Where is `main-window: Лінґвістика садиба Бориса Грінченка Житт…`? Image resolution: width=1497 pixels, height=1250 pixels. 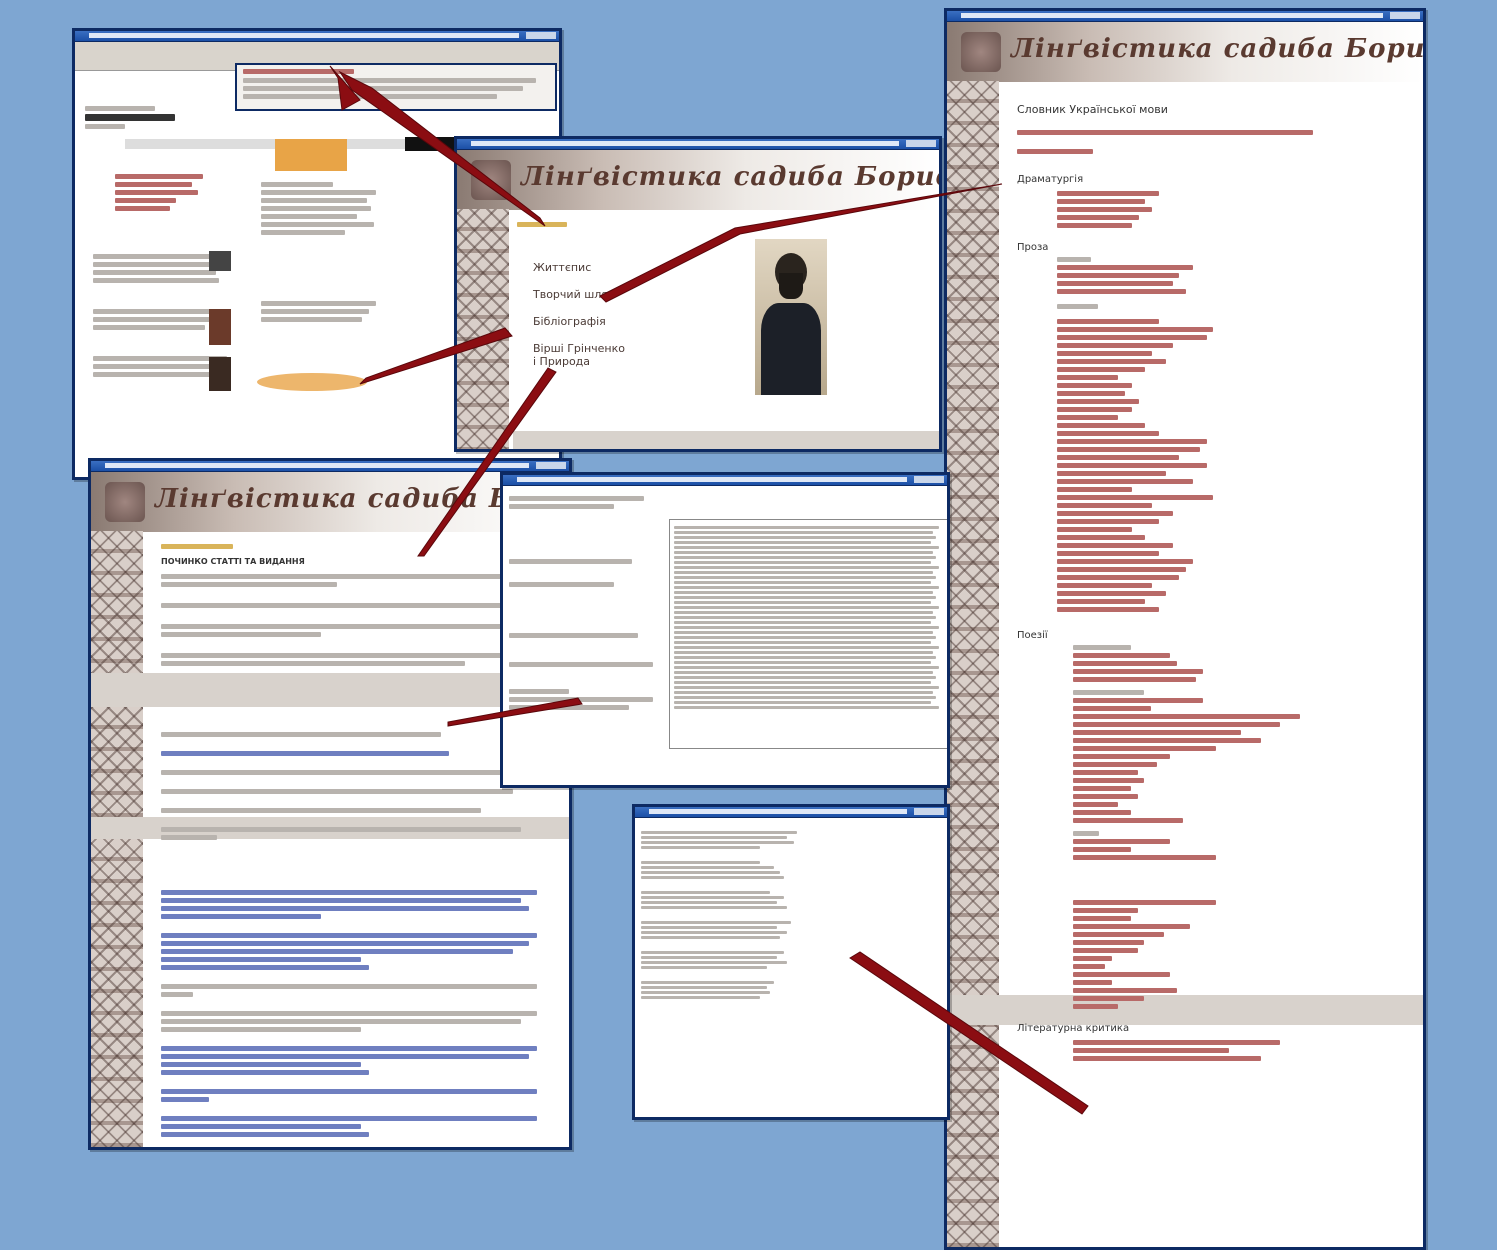
main-window: Лінґвістика садиба Бориса Грінченка Житт… is located at coordinates (698, 294).